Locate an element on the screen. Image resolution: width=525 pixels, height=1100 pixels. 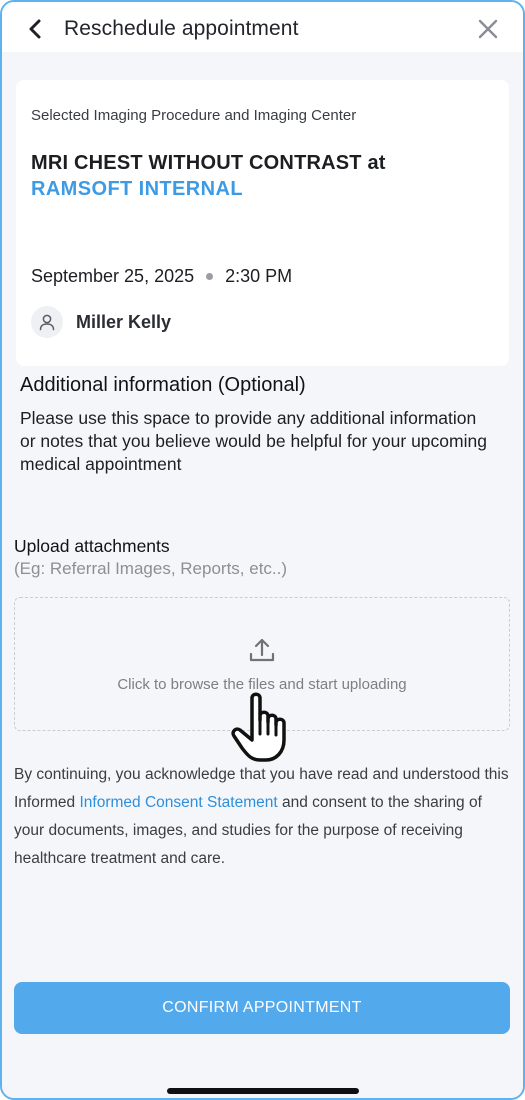
user-icon is located at coordinates (47, 322).